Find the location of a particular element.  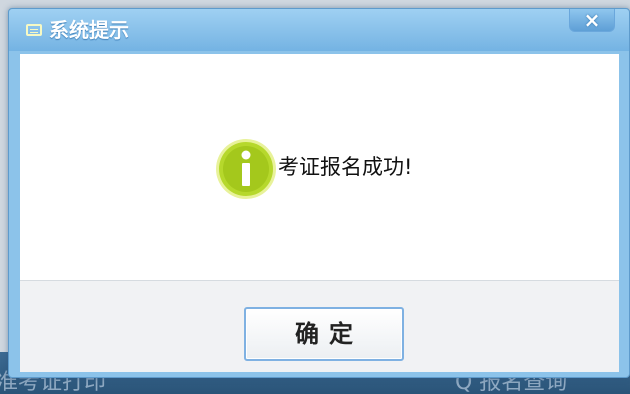

dialog-titlebar: 系统提示 × is located at coordinates (319, 30).